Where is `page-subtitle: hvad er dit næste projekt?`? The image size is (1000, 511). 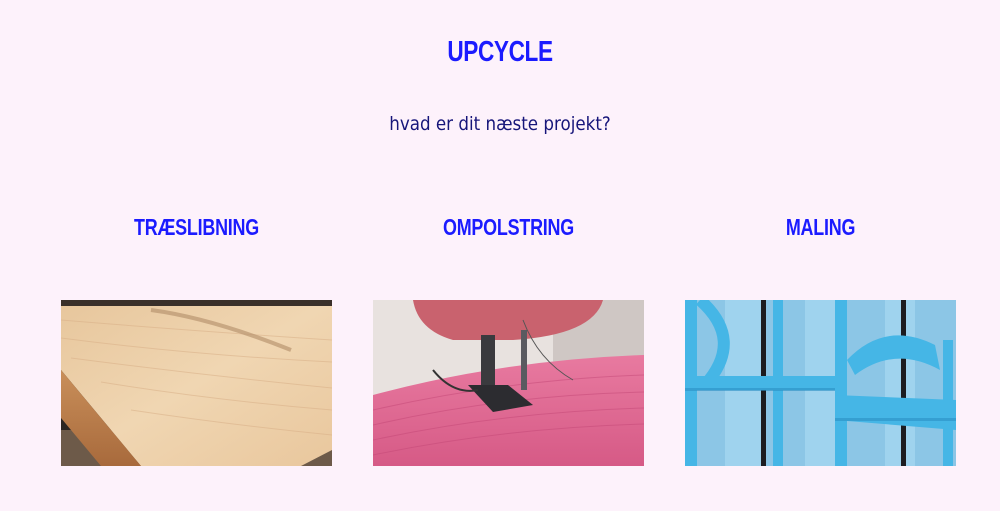
page-subtitle: hvad er dit næste projekt? is located at coordinates (500, 124).